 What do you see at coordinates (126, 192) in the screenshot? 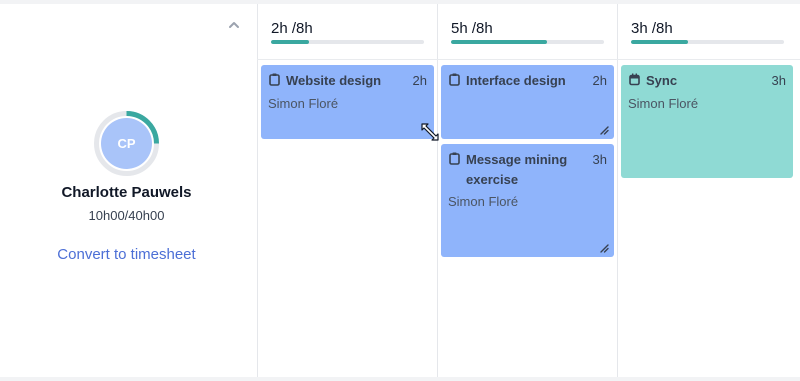
I see `person-name: Charlotte Pauwels` at bounding box center [126, 192].